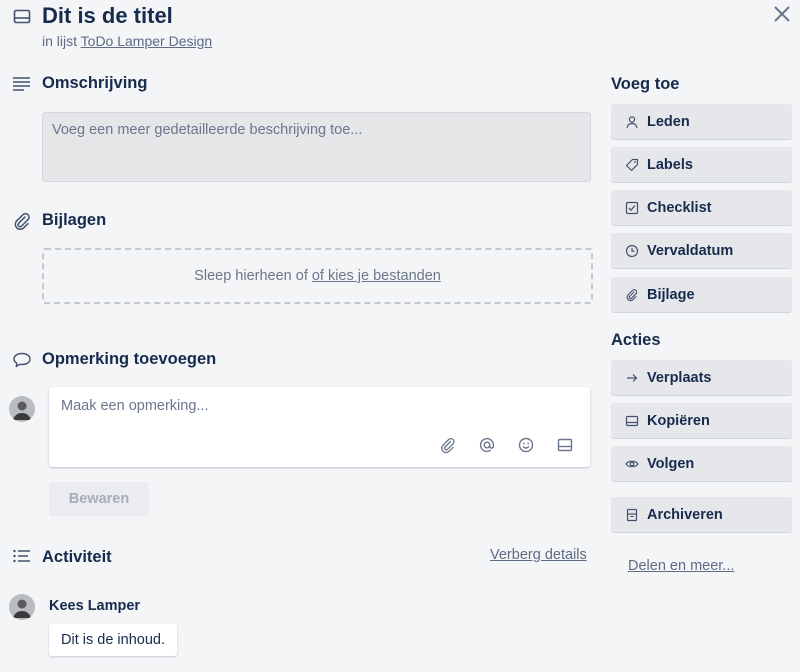 The width and height of the screenshot is (800, 672). I want to click on list-reference: in lijst ToDo Lamper Design, so click(127, 41).